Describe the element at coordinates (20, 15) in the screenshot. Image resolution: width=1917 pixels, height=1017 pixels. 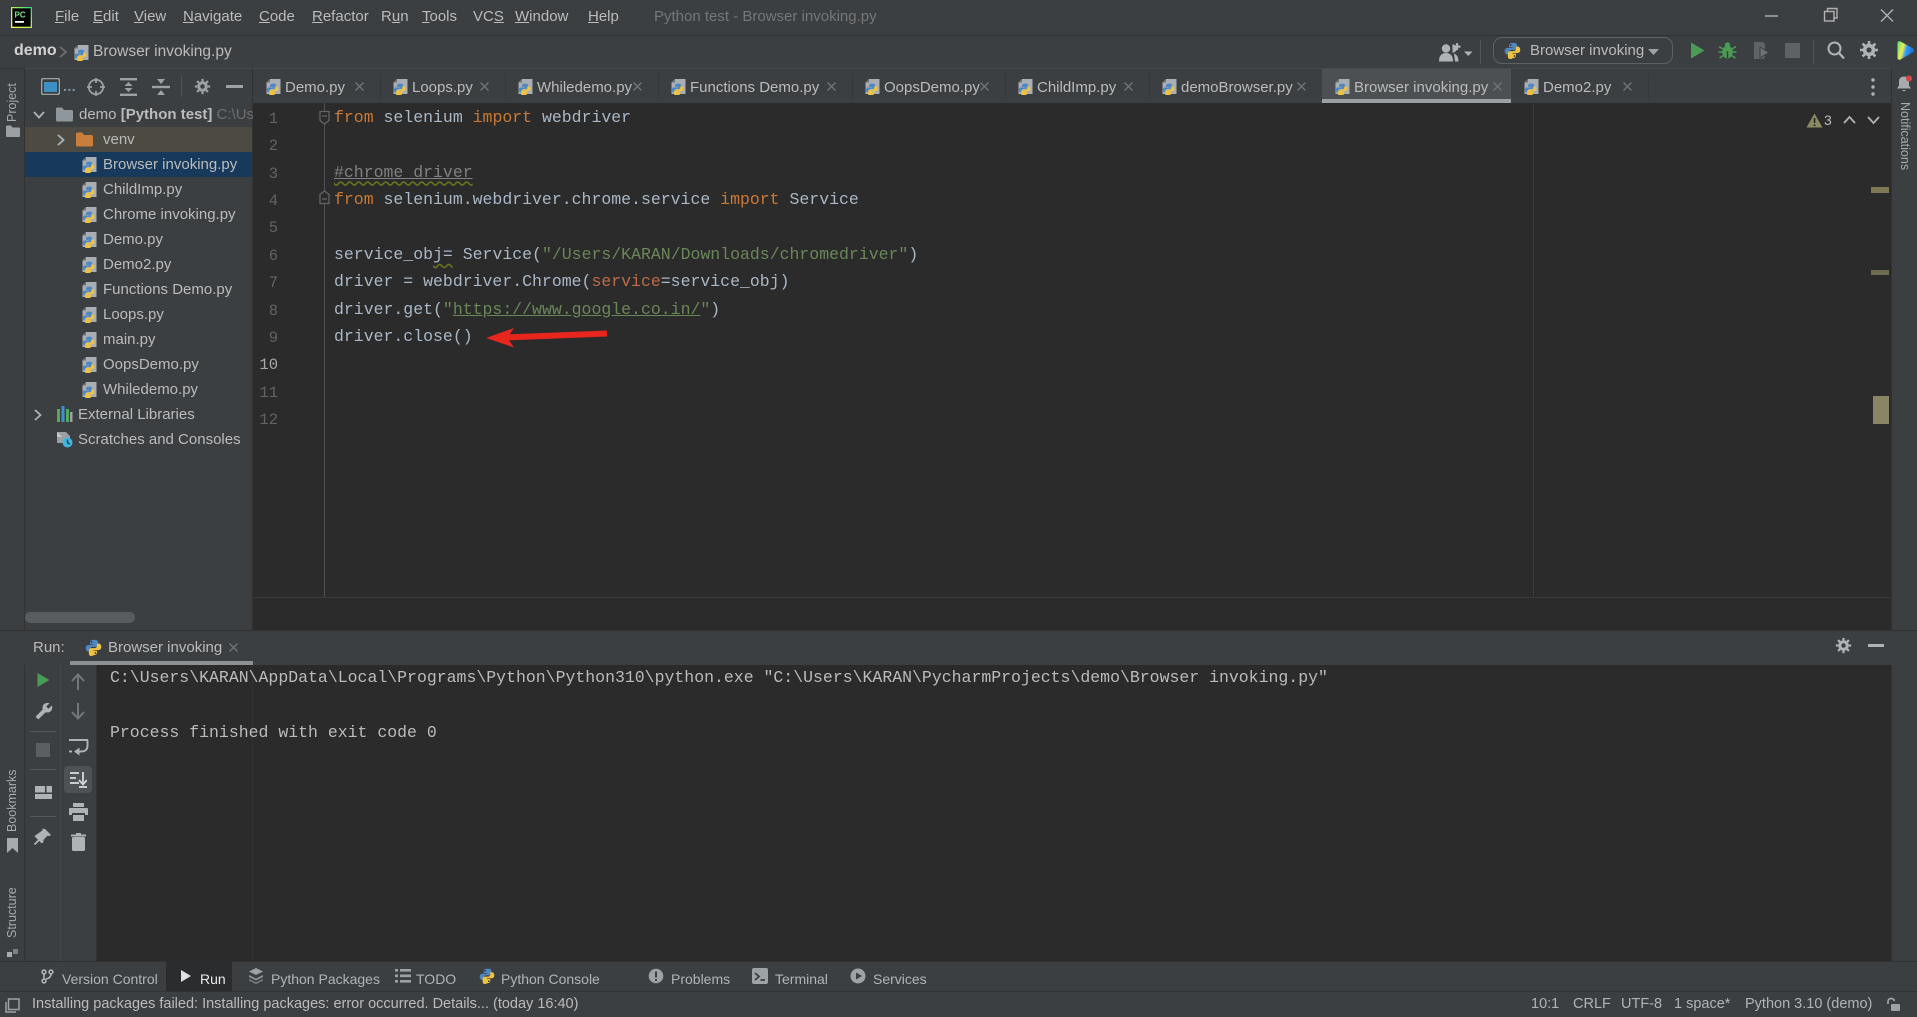
I see `svg-text: PC` at that location.